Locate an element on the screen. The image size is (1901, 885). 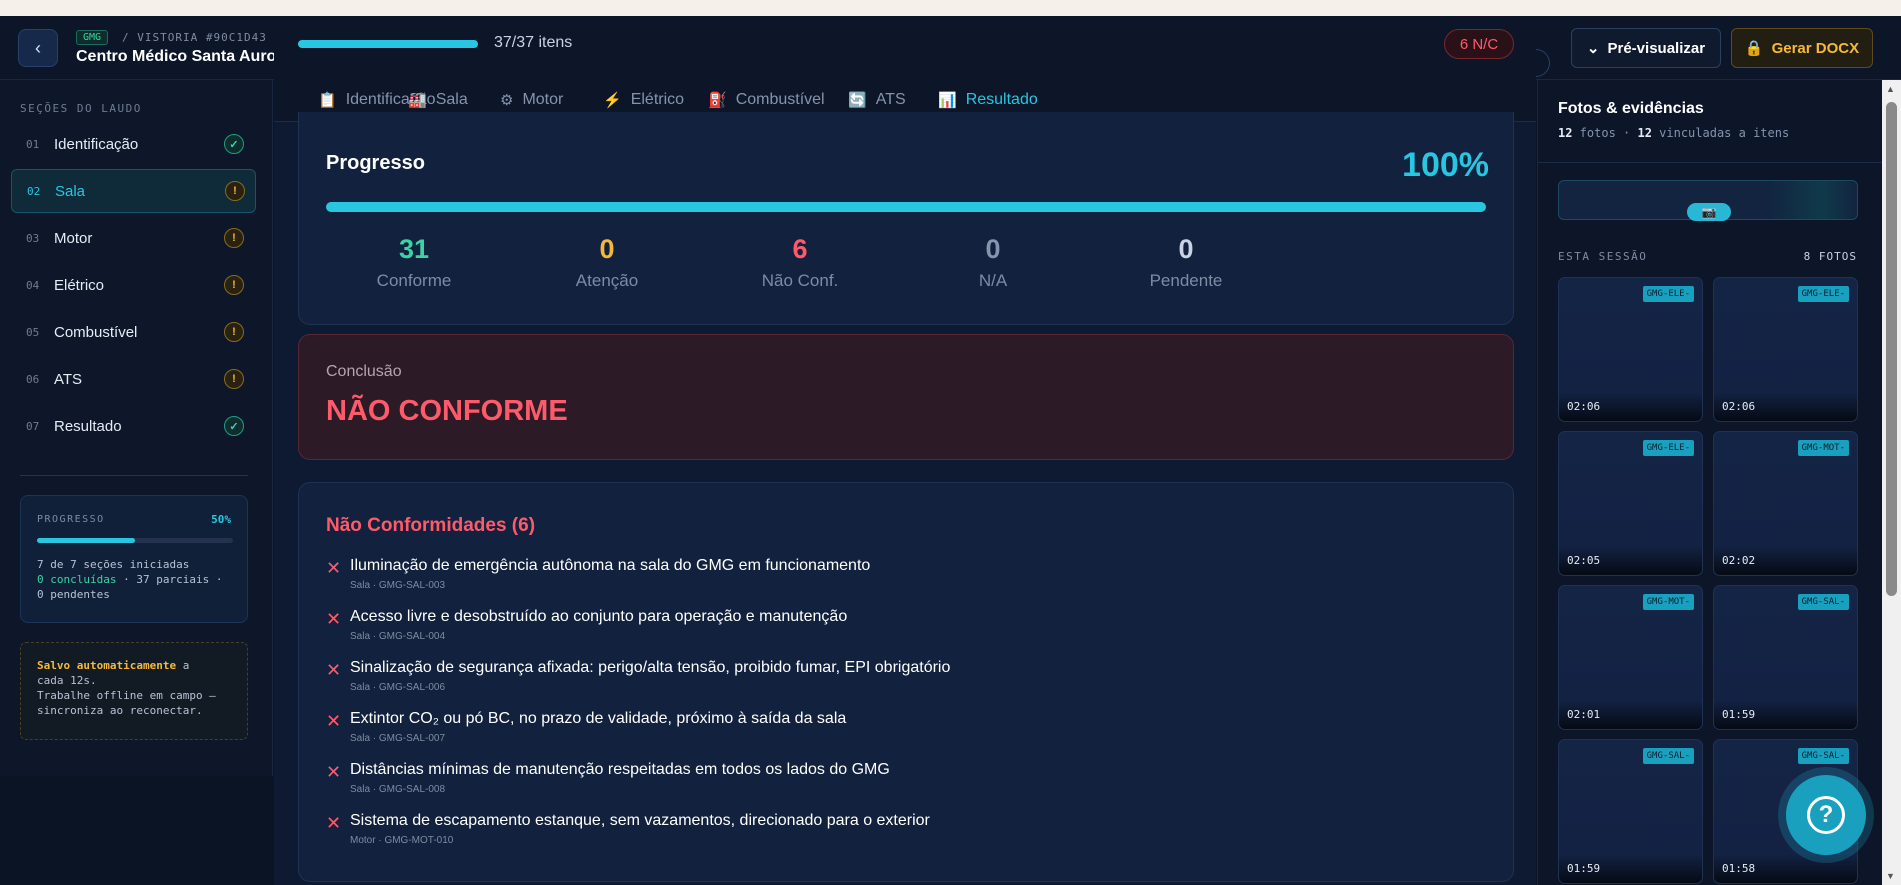
autosave-strong: Salvo automaticamente is located at coordinates (107, 665).